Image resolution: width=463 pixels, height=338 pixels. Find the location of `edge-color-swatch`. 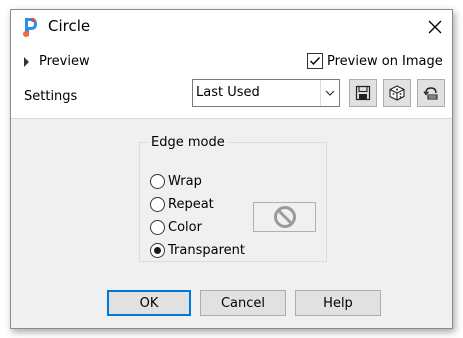

edge-color-swatch is located at coordinates (284, 217).